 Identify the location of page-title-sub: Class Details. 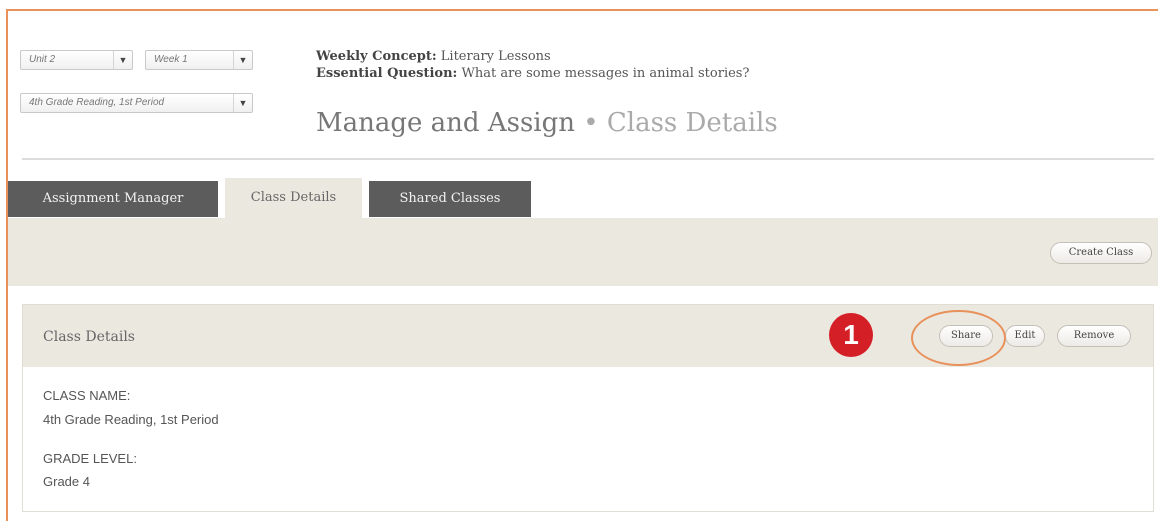
(692, 123).